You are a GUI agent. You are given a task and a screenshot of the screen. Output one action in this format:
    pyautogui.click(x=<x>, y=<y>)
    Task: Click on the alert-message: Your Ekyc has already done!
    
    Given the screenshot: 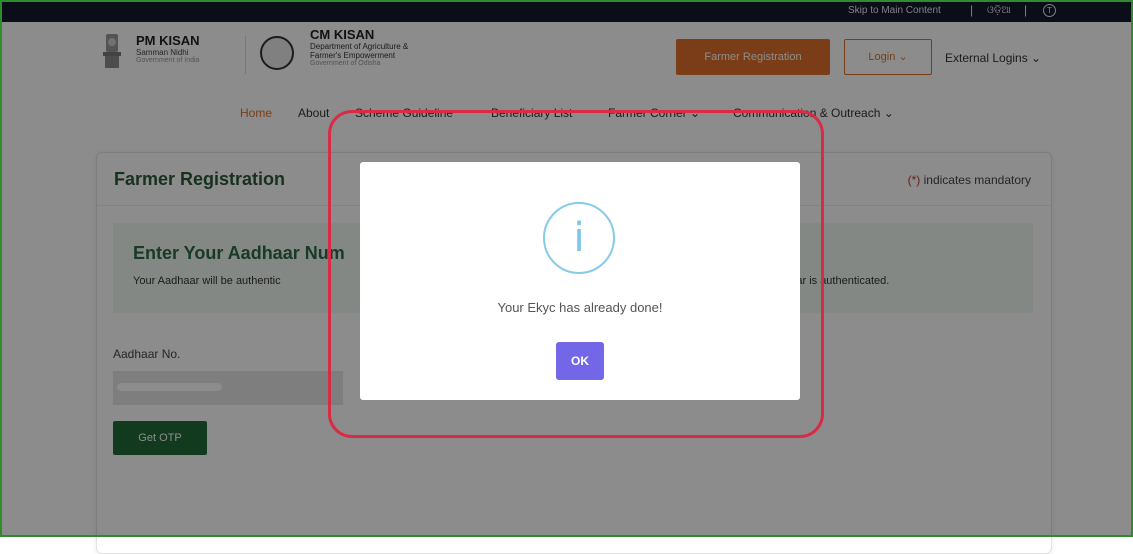 What is the action you would take?
    pyautogui.click(x=580, y=307)
    